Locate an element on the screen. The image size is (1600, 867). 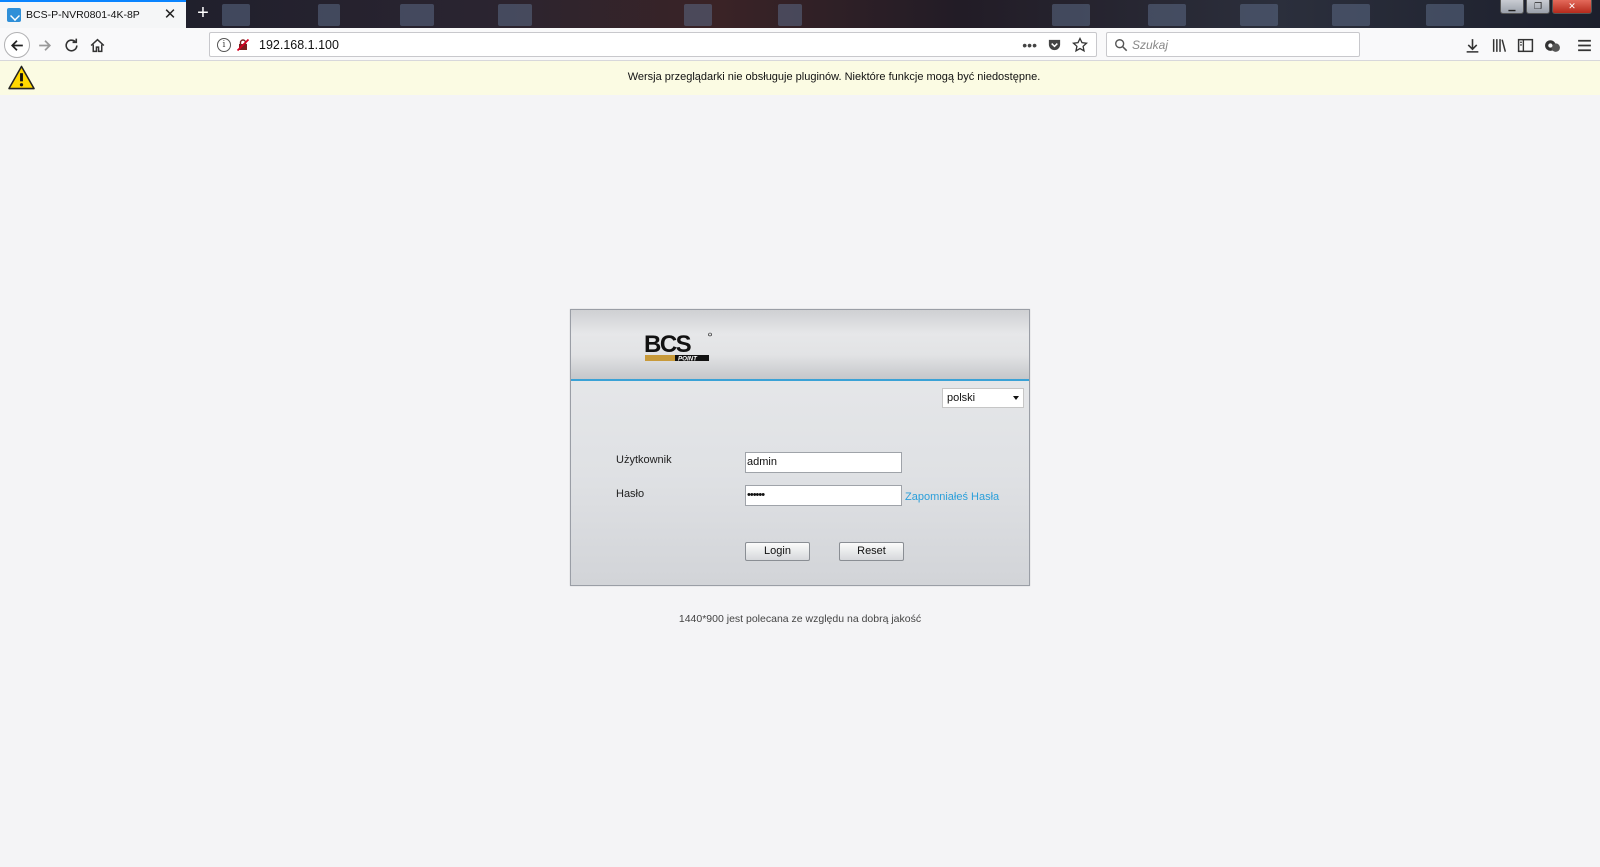
tab-title: BCS-P-NVR0801-4K-8P is located at coordinates (83, 15).